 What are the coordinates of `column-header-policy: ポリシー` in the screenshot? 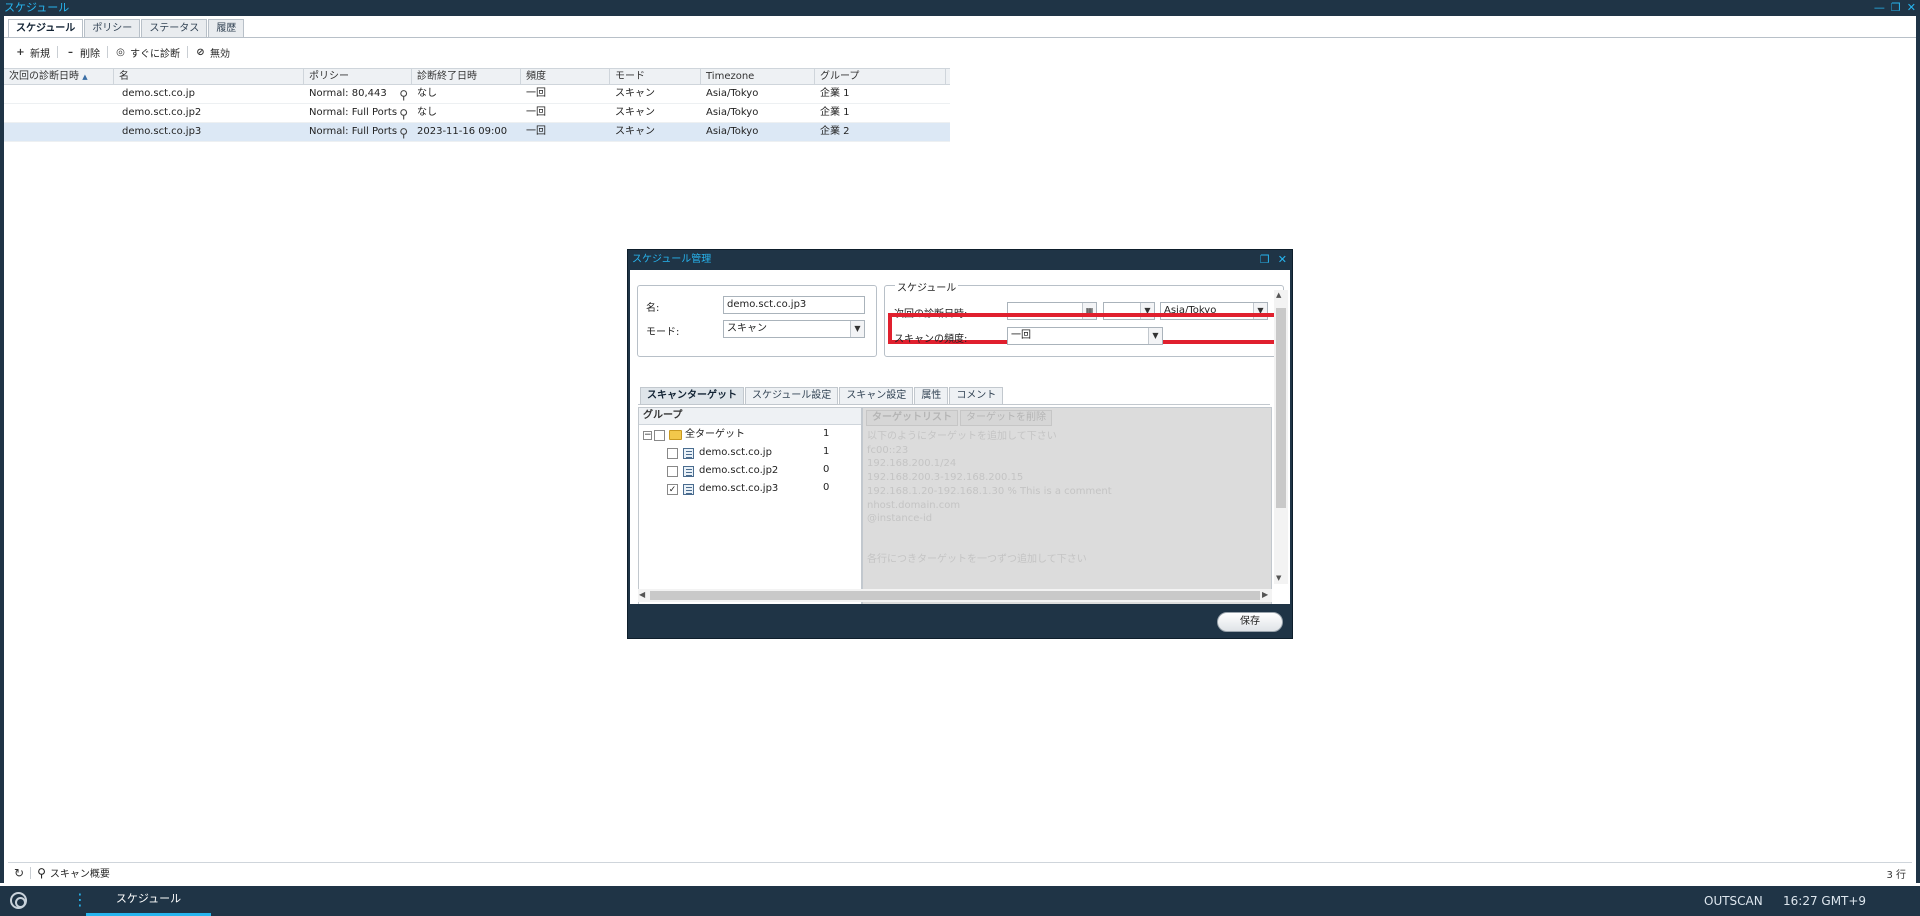 It's located at (358, 76).